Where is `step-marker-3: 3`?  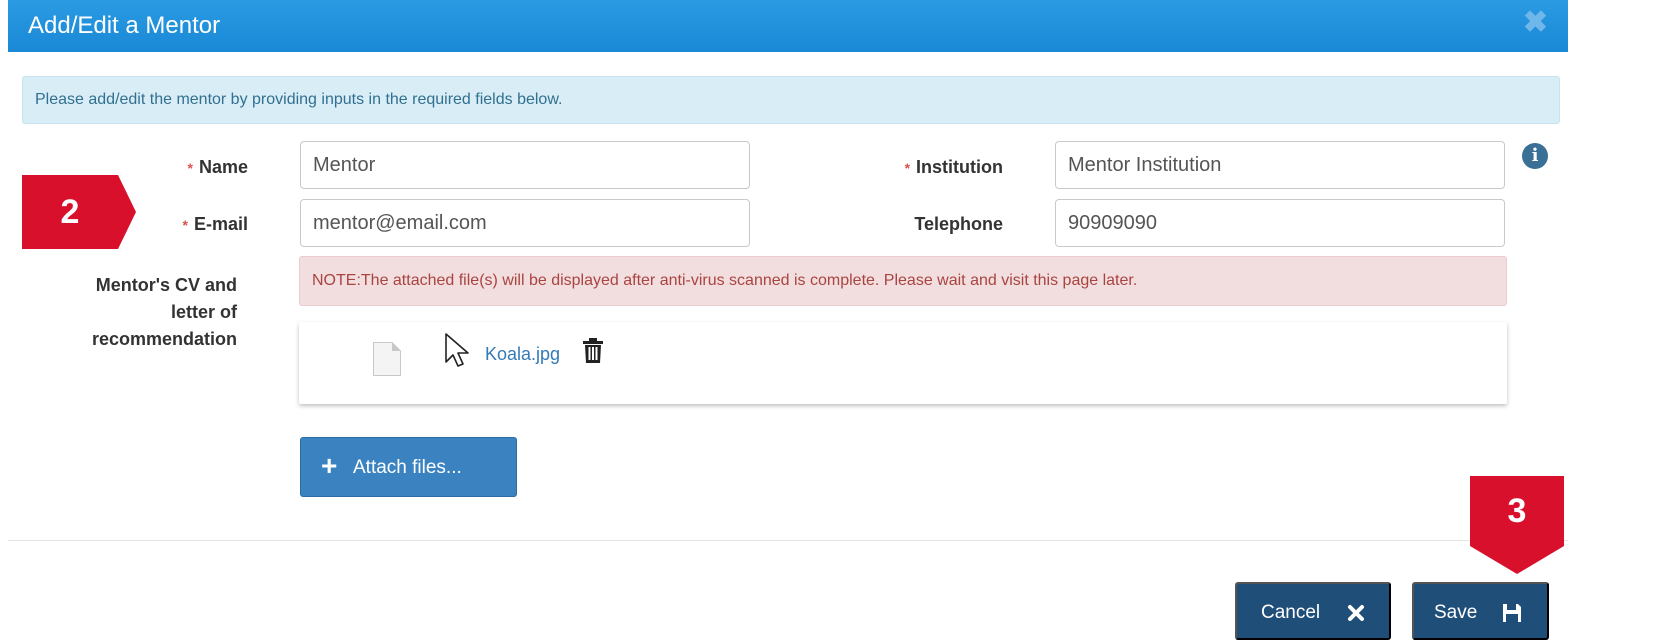
step-marker-3: 3 is located at coordinates (1517, 511).